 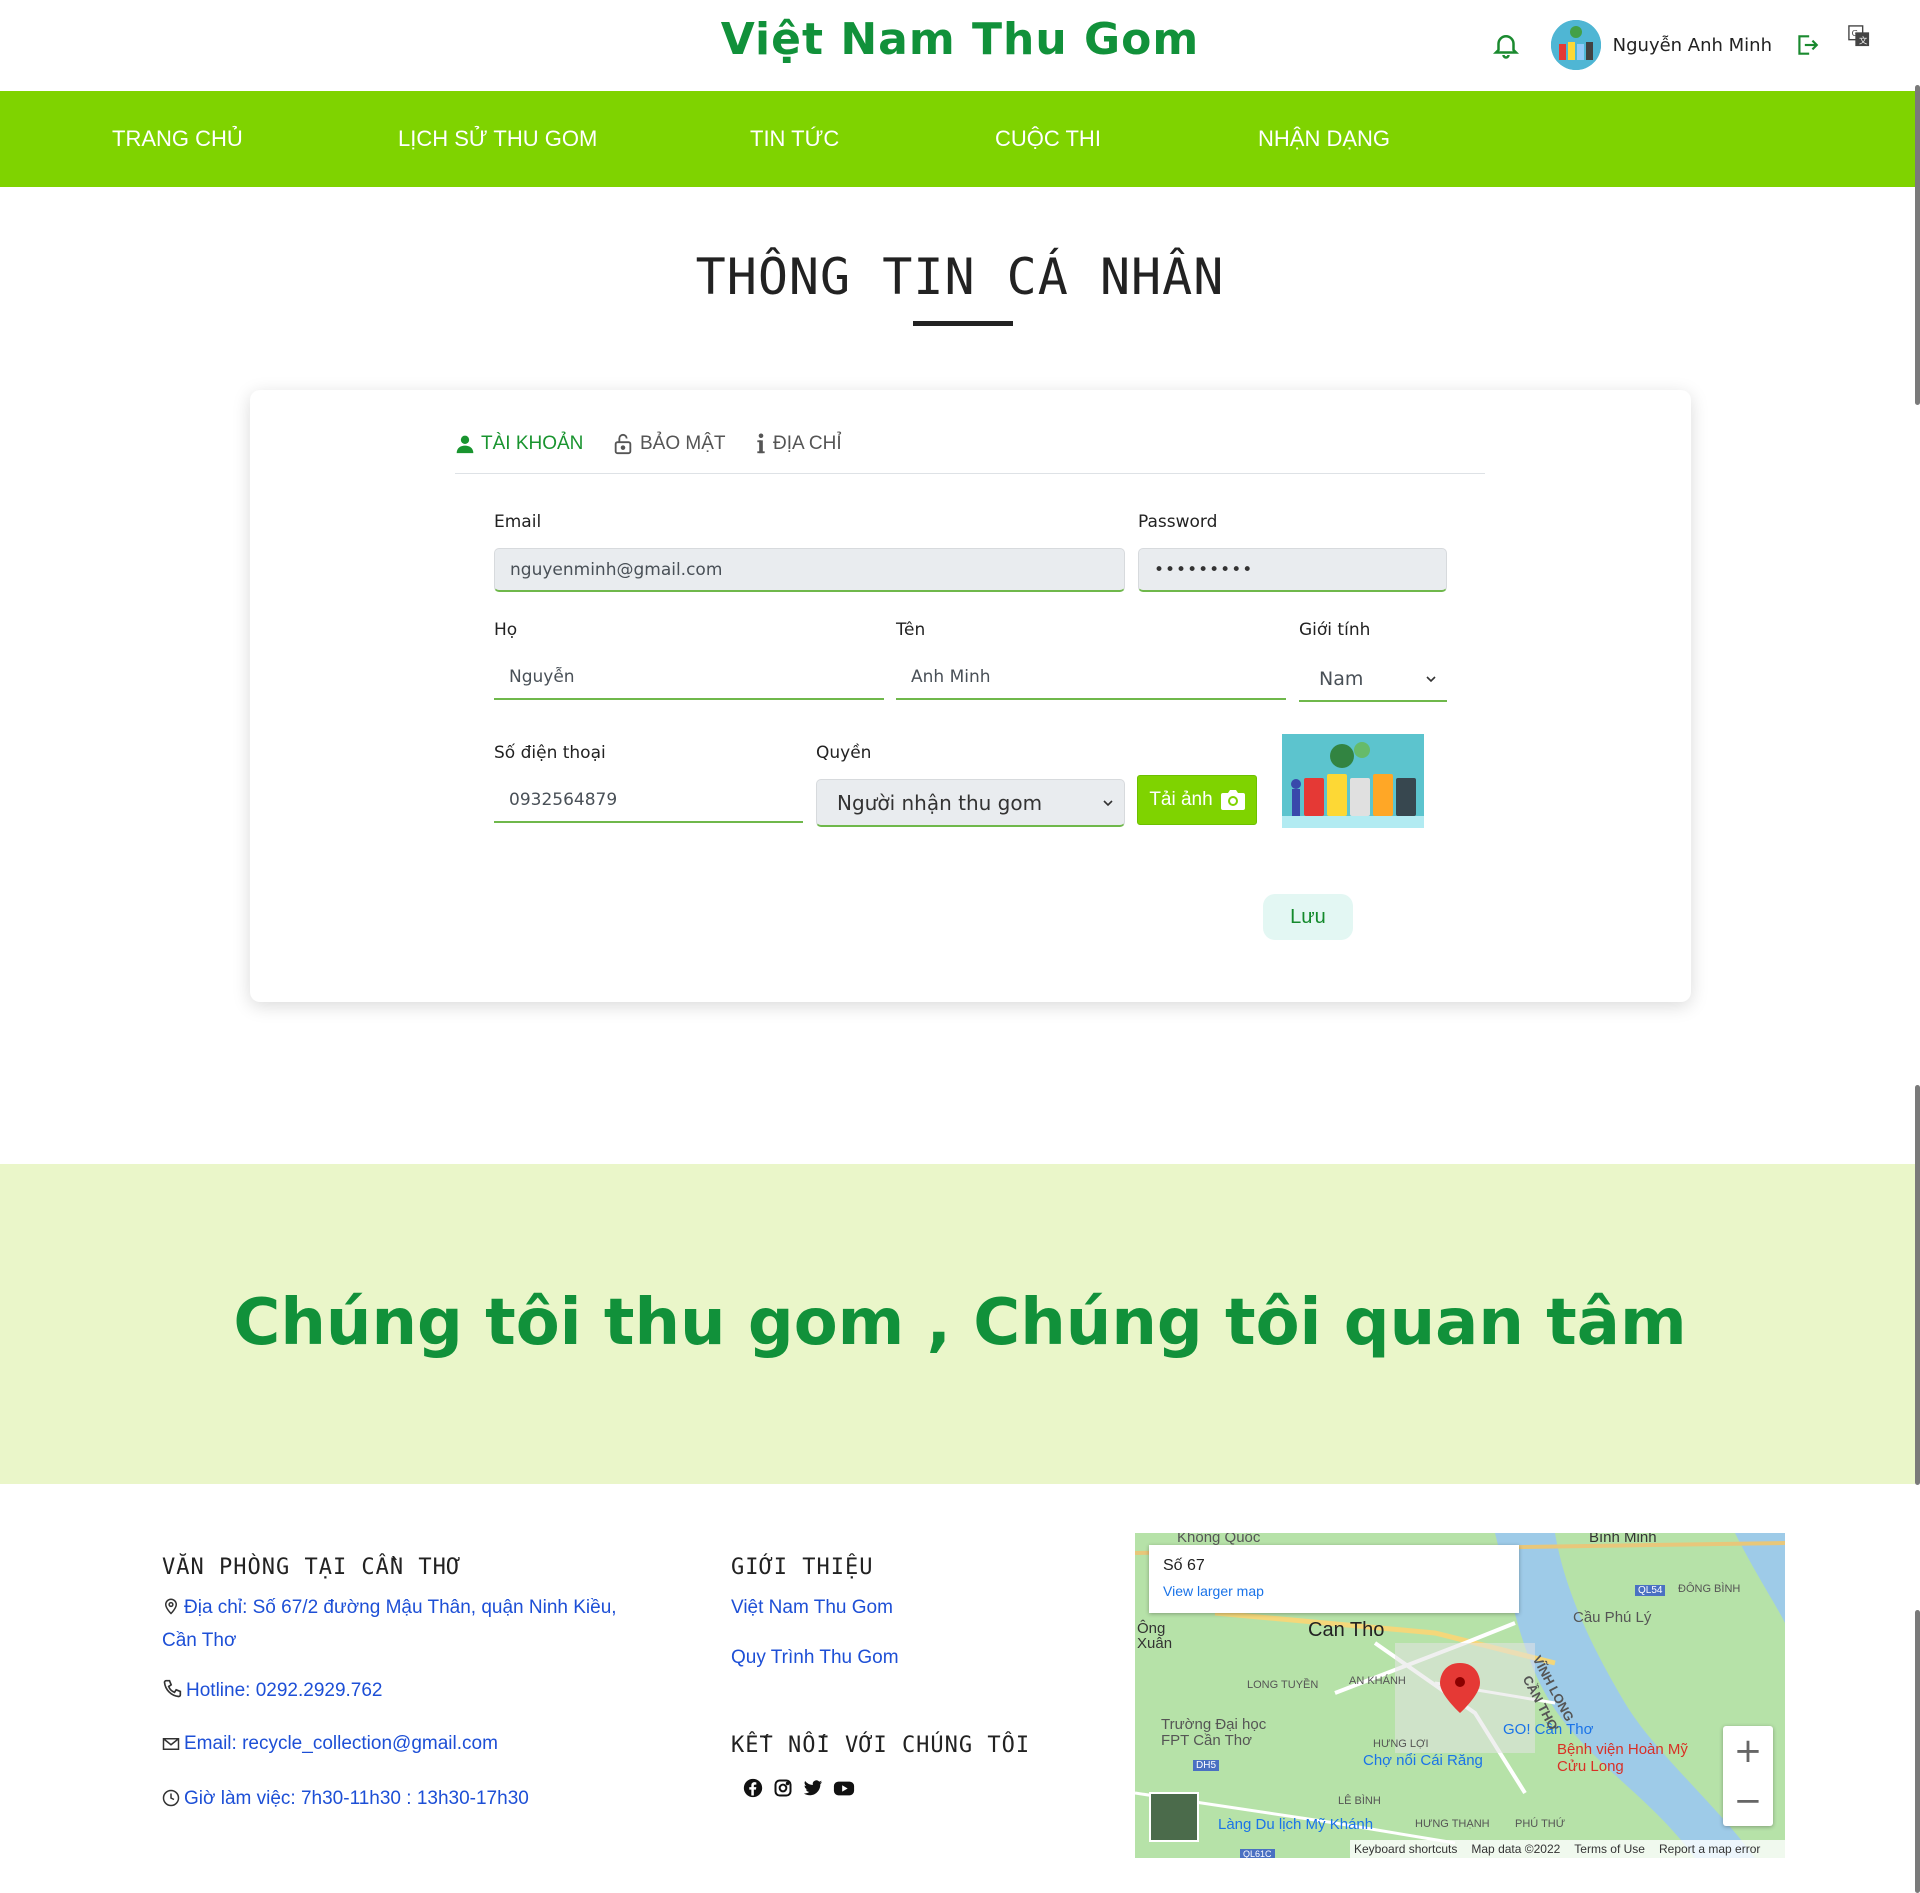 I want to click on terms-link: Terms of Use, so click(x=1609, y=1849).